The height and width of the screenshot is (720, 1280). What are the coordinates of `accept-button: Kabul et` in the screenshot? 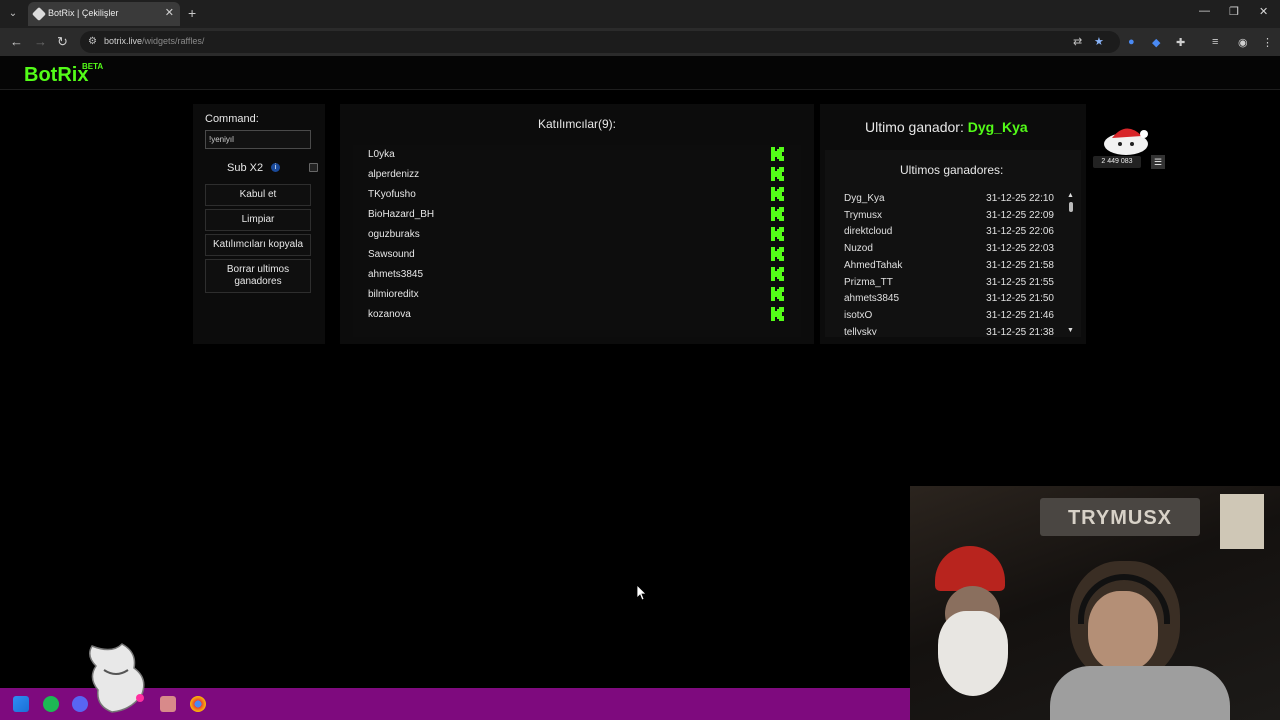 It's located at (258, 195).